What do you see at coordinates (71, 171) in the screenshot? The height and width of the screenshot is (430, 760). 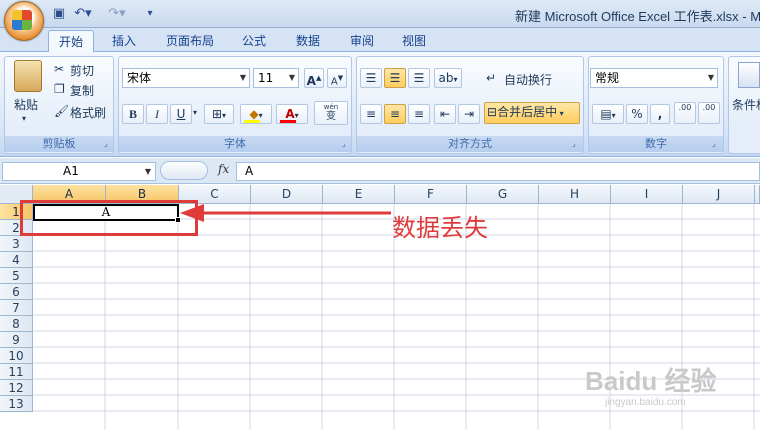 I see `name-box-value: A1` at bounding box center [71, 171].